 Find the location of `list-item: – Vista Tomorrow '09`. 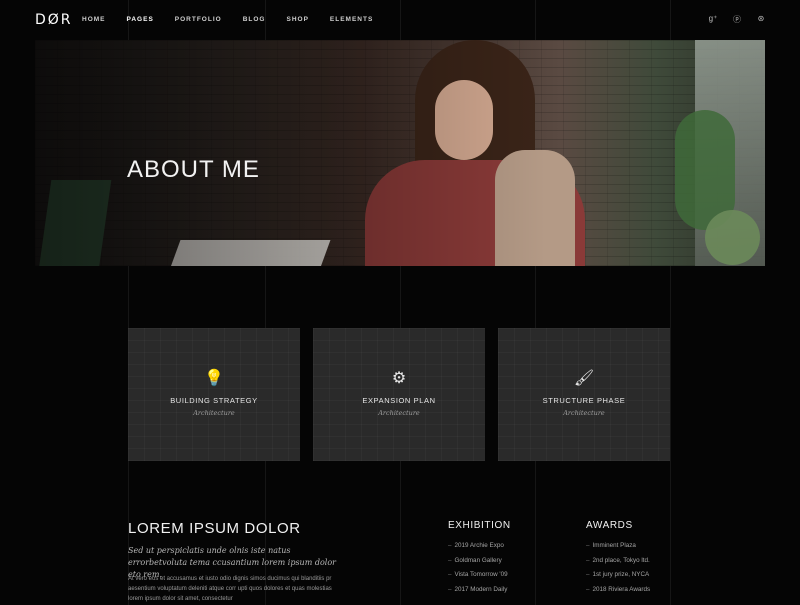

list-item: – Vista Tomorrow '09 is located at coordinates (479, 575).